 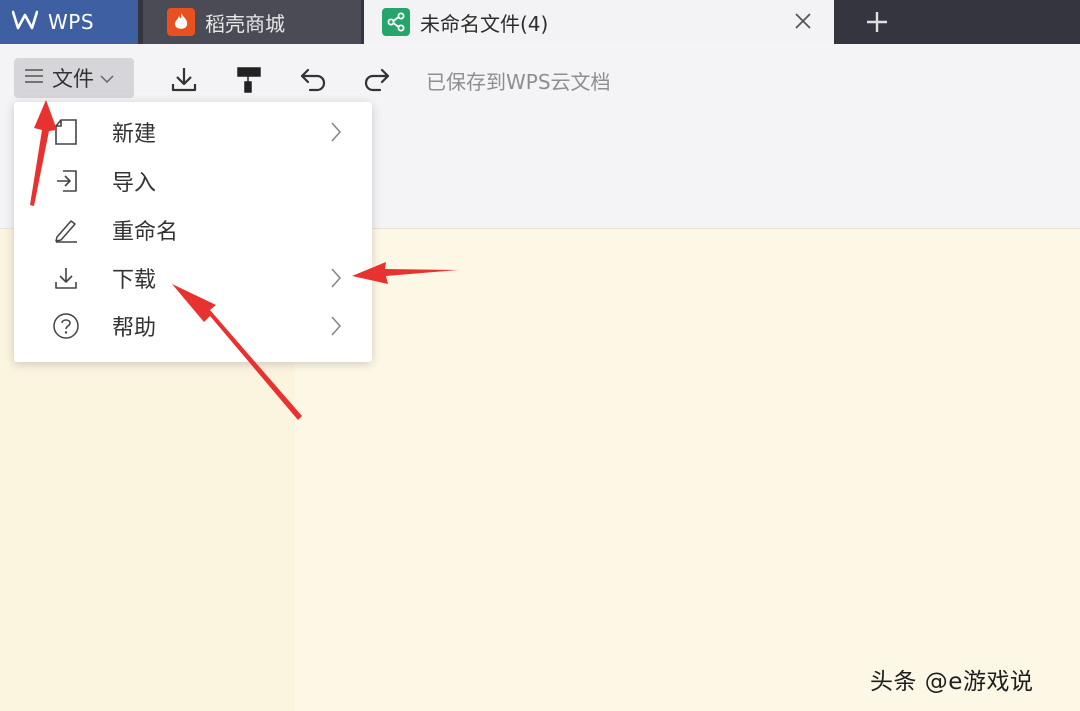 I want to click on new-tab-plus-icon, so click(x=877, y=22).